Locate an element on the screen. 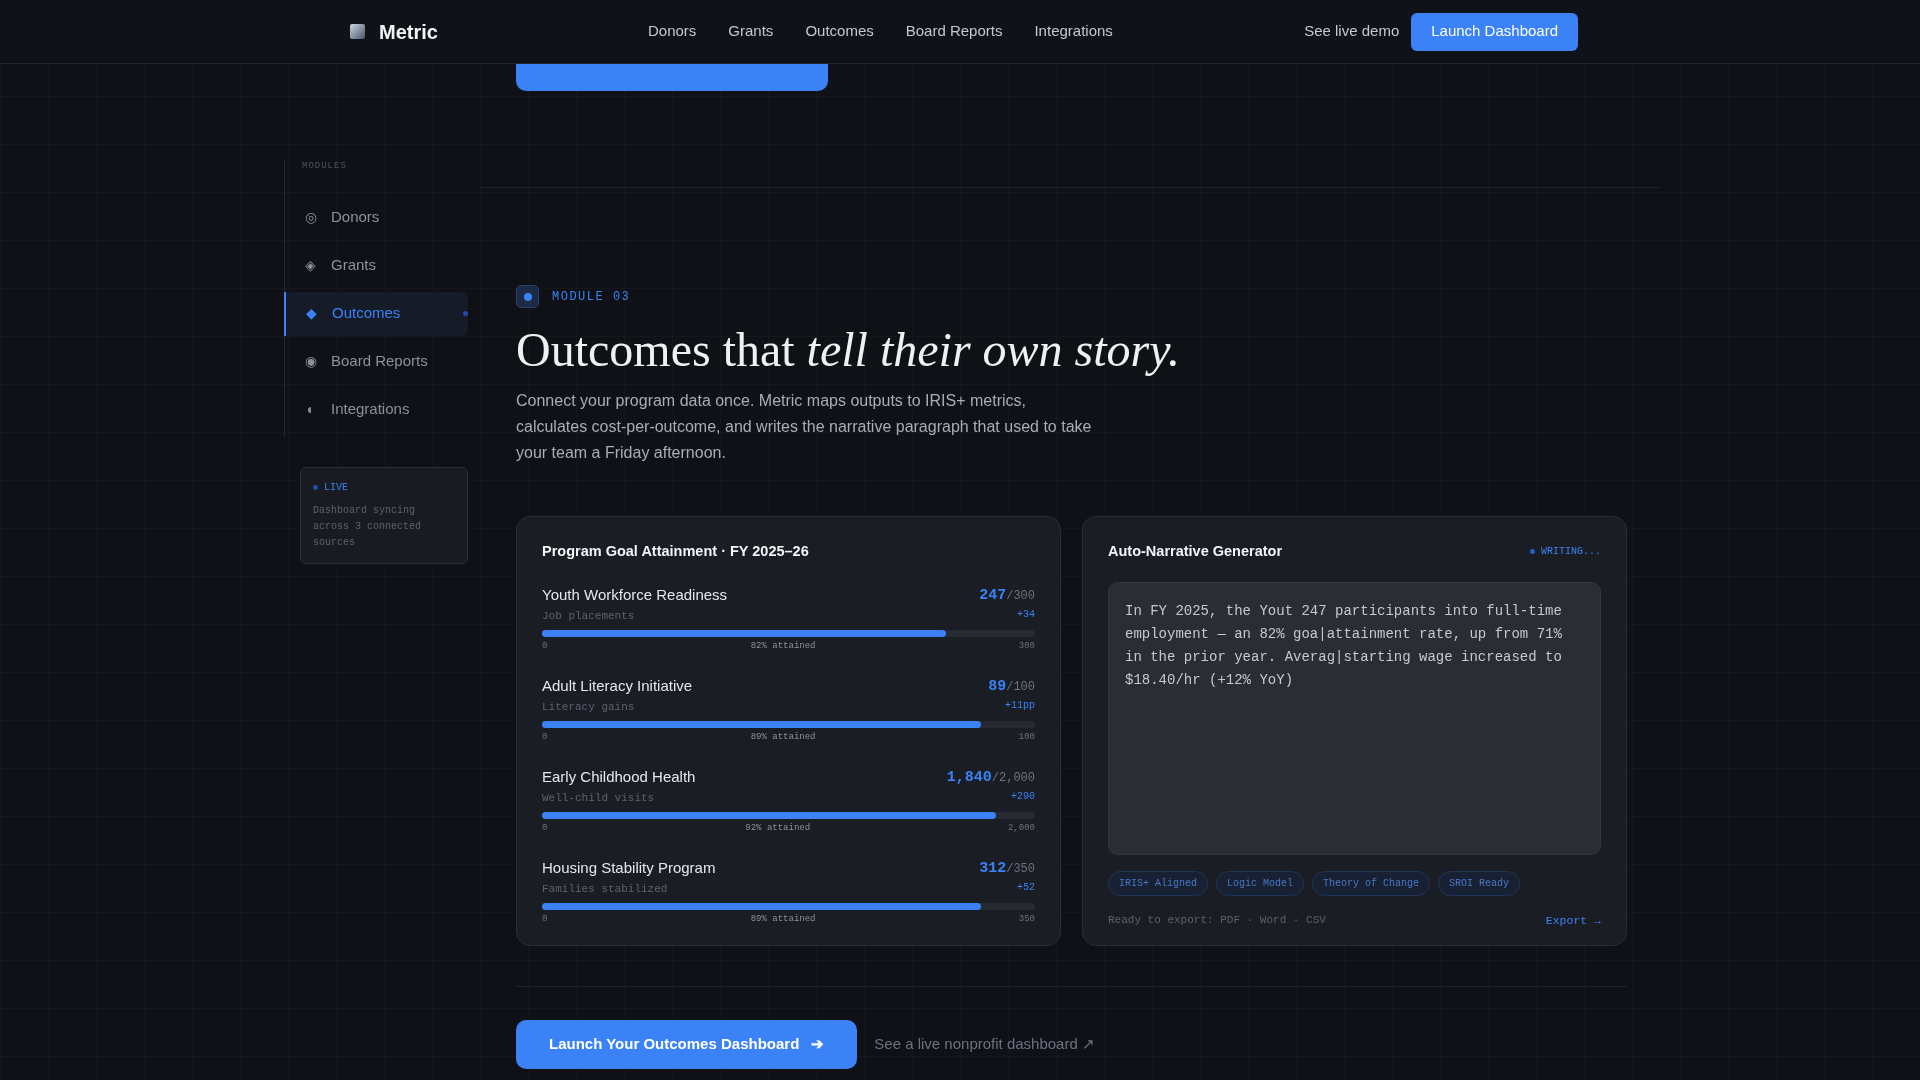 The width and height of the screenshot is (1920, 1080). program-value: 89 is located at coordinates (997, 686).